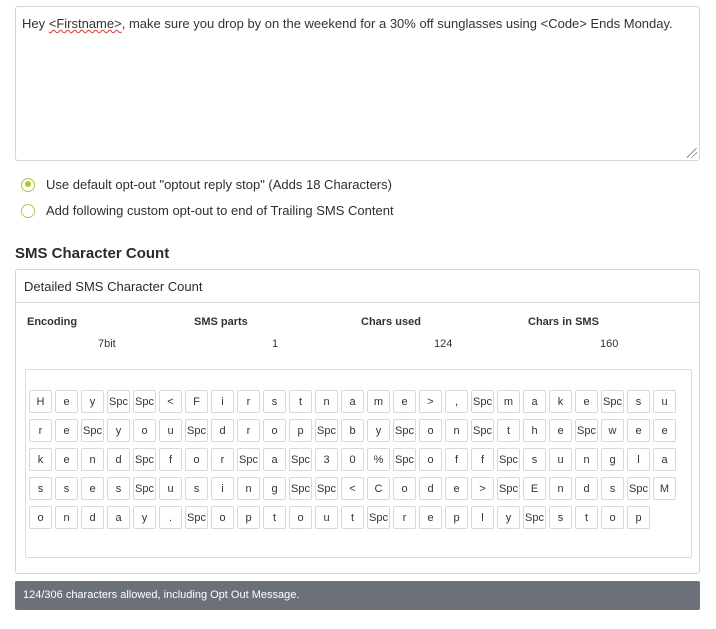 This screenshot has height=629, width=716. I want to click on char-cell: E, so click(534, 488).